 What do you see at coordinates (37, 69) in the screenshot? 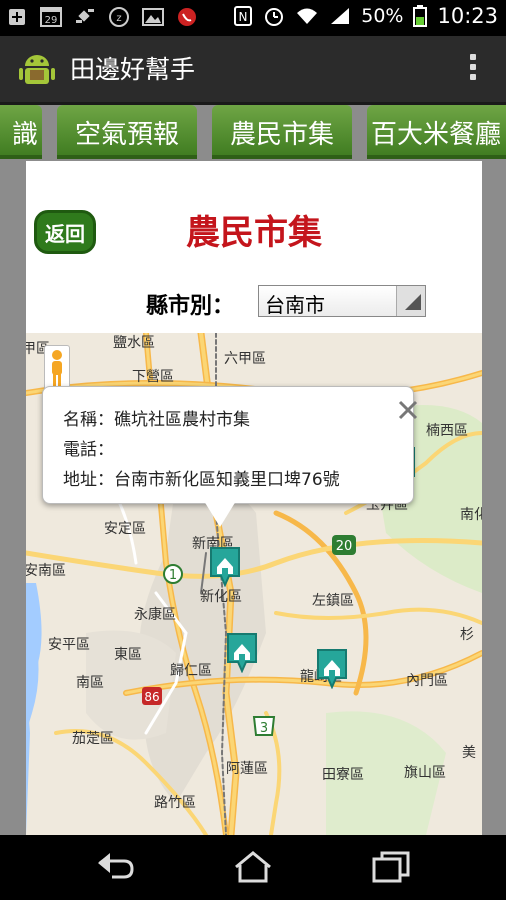
I see `android-app-icon` at bounding box center [37, 69].